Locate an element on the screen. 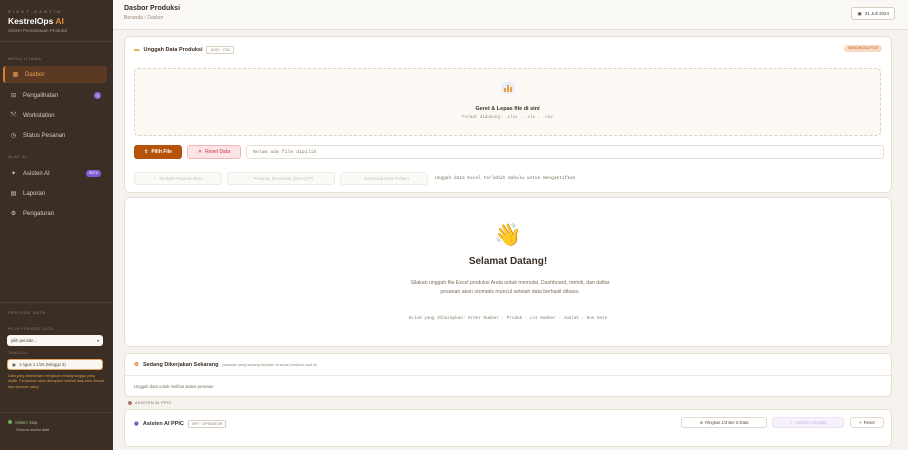  workflow-icon: ⤲ is located at coordinates (13, 115).